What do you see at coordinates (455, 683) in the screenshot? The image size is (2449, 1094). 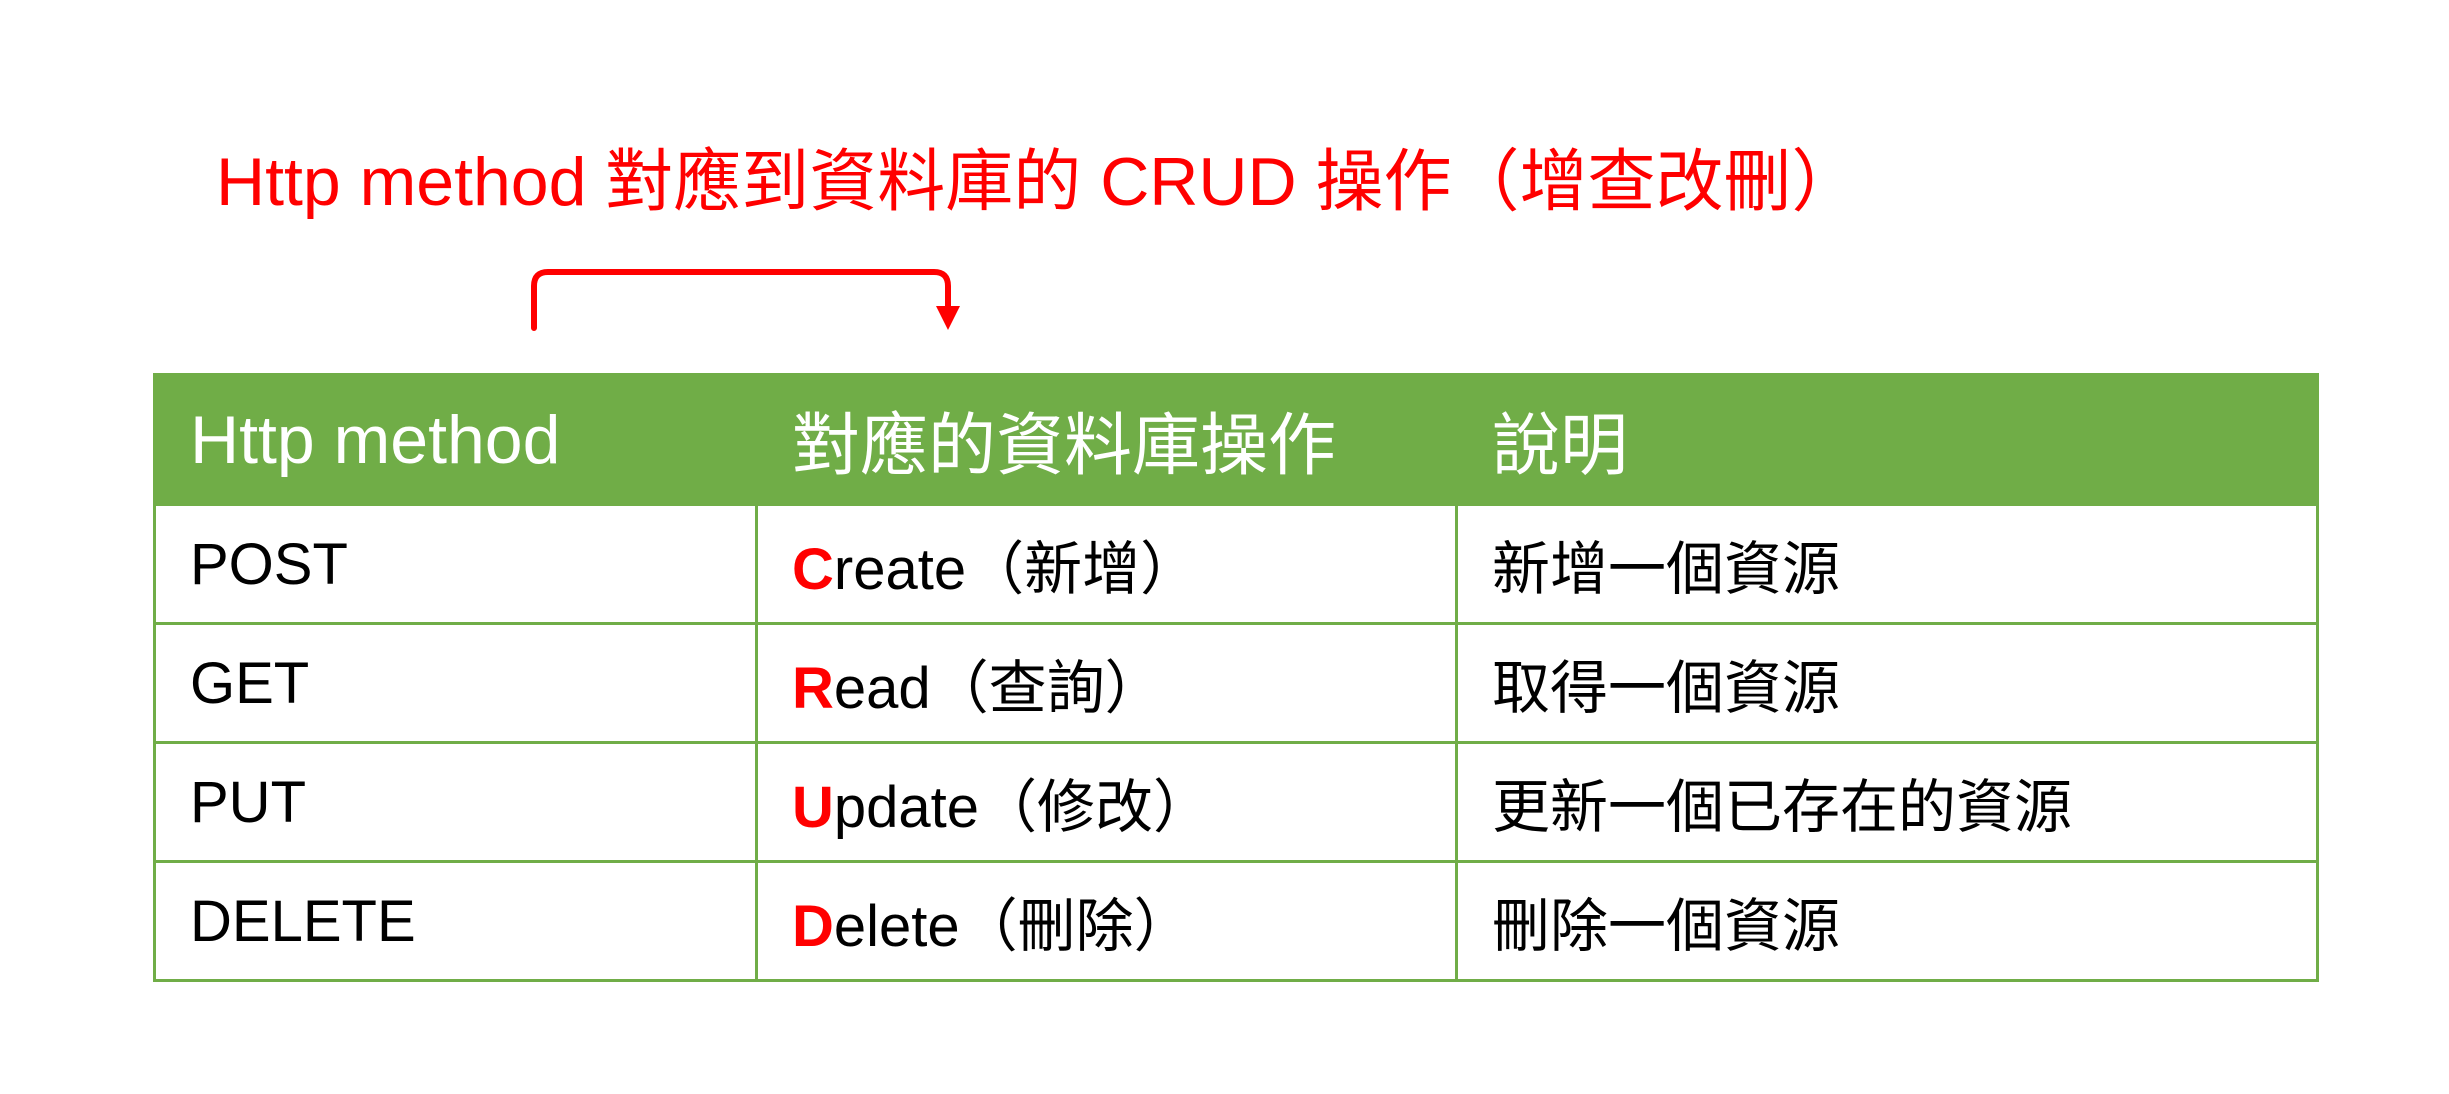 I see `method-cell: GET` at bounding box center [455, 683].